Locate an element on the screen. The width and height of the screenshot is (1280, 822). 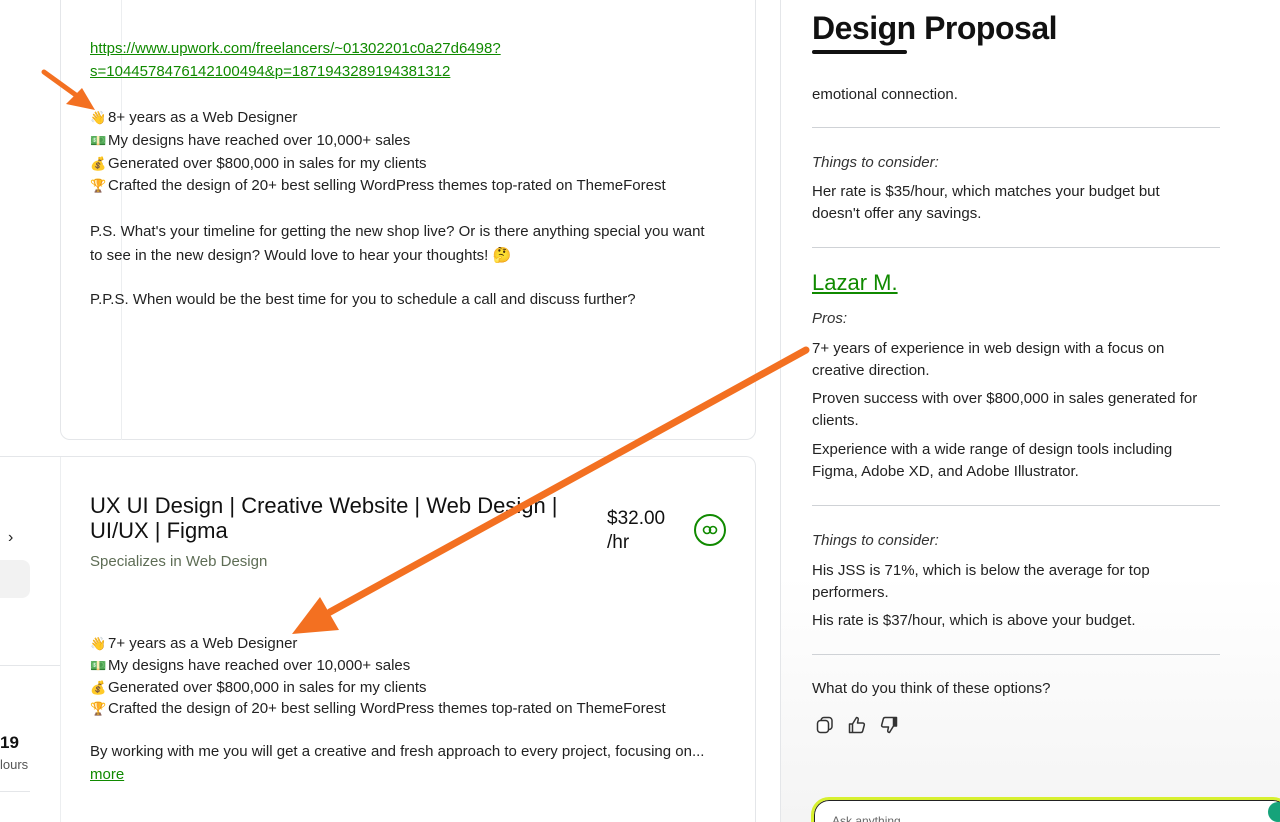
bullet-experience: 👋 7+ years as a Web Designer is located at coordinates (194, 643).